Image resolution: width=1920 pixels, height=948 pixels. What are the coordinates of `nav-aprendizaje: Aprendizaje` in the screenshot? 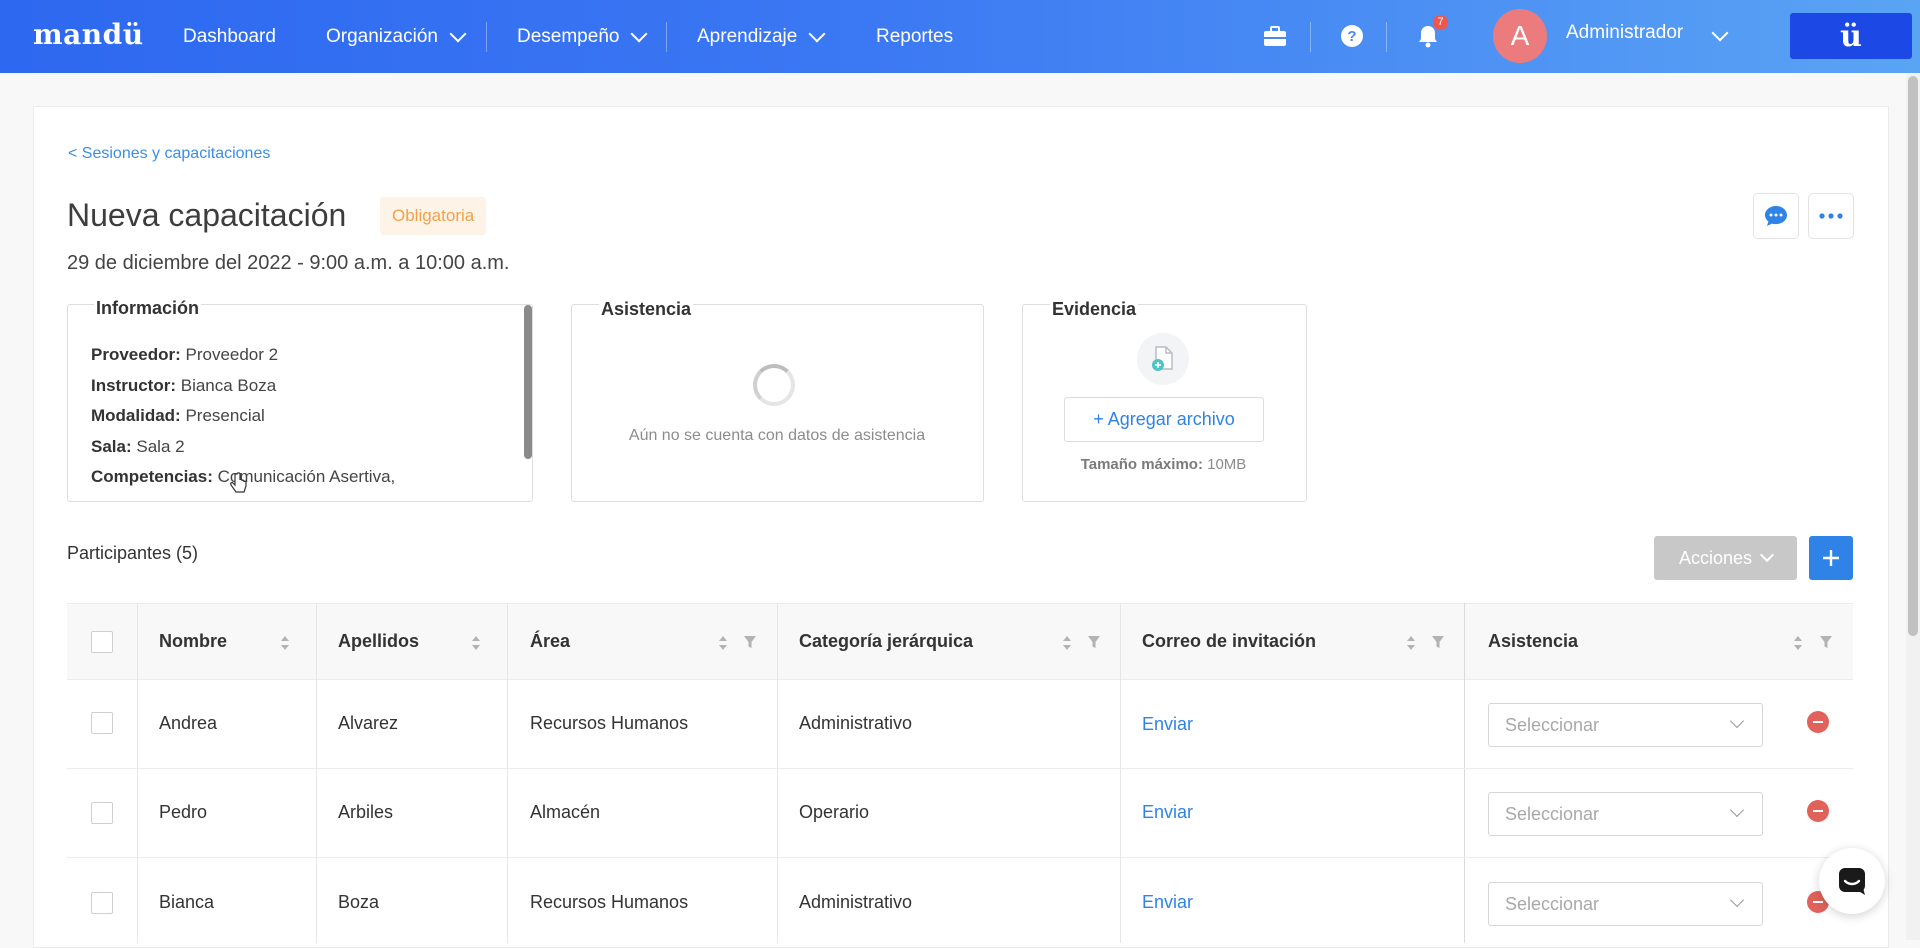 It's located at (761, 36).